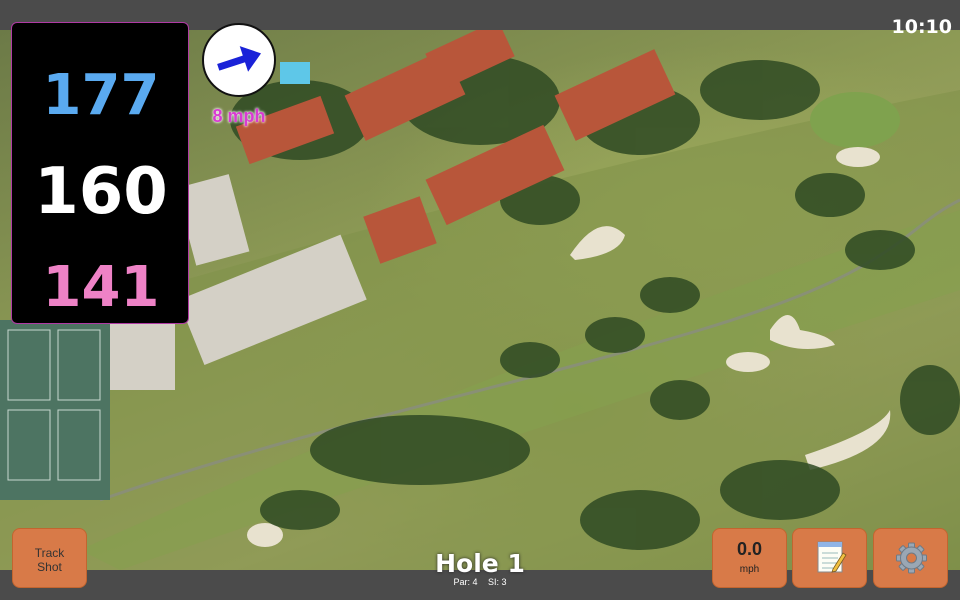  Describe the element at coordinates (239, 116) in the screenshot. I see `wind-speed-label: 8 mph` at that location.